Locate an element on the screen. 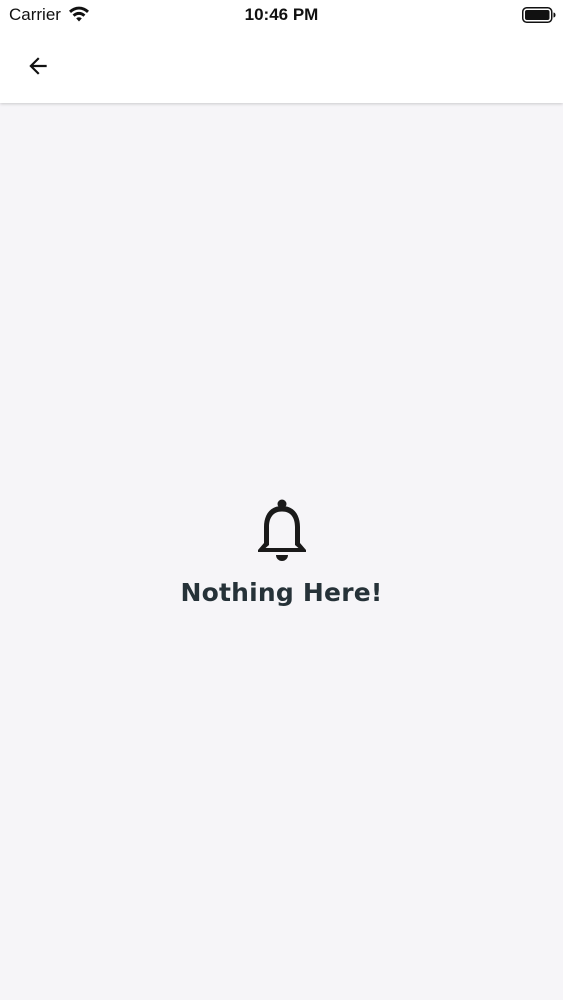 This screenshot has width=563, height=1000. bell-icon is located at coordinates (281, 530).